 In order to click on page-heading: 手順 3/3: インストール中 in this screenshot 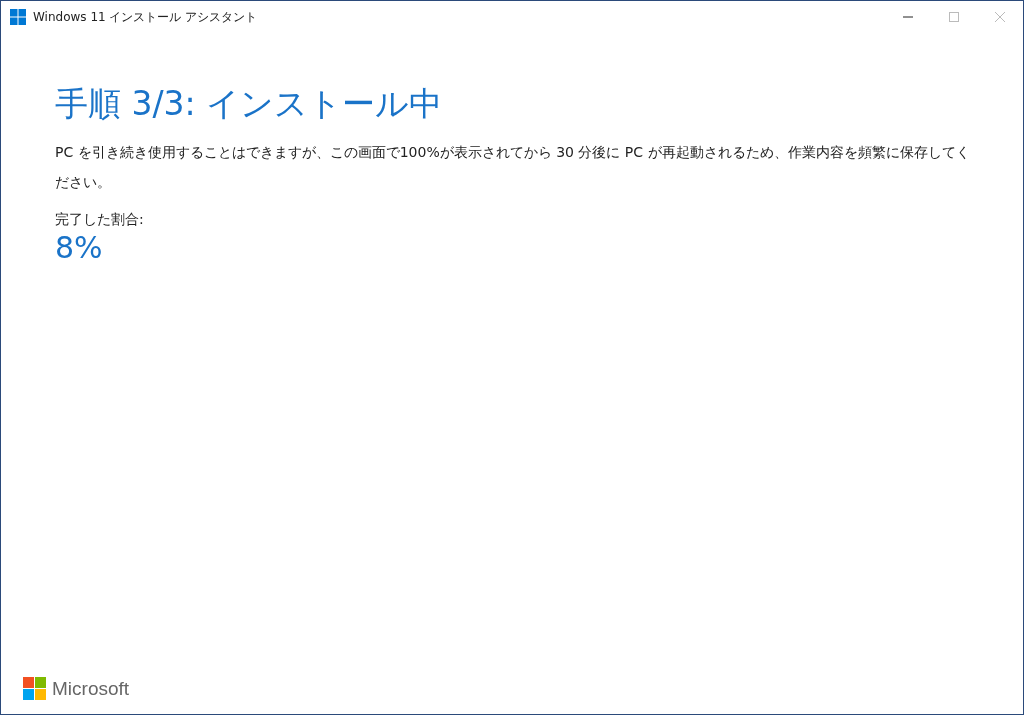, I will do `click(249, 104)`.